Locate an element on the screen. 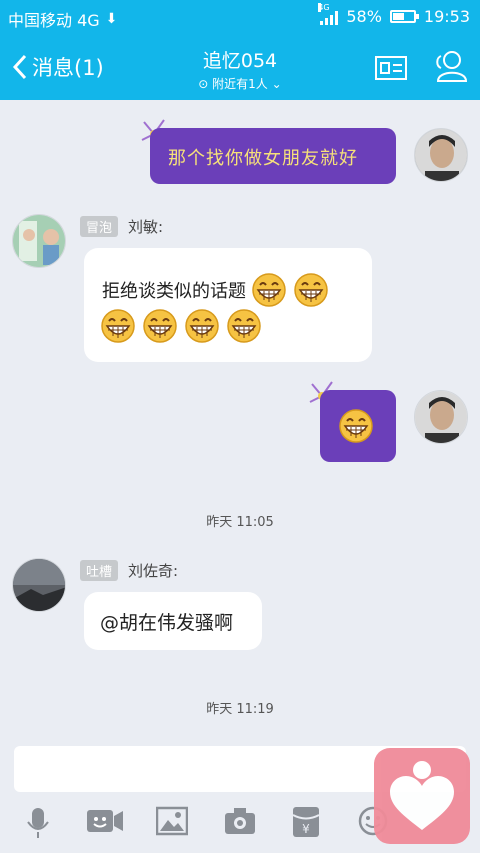  title-bar: 消息(1) 追忆054 ⊙ 附近有1人 ⌄ is located at coordinates (240, 67).